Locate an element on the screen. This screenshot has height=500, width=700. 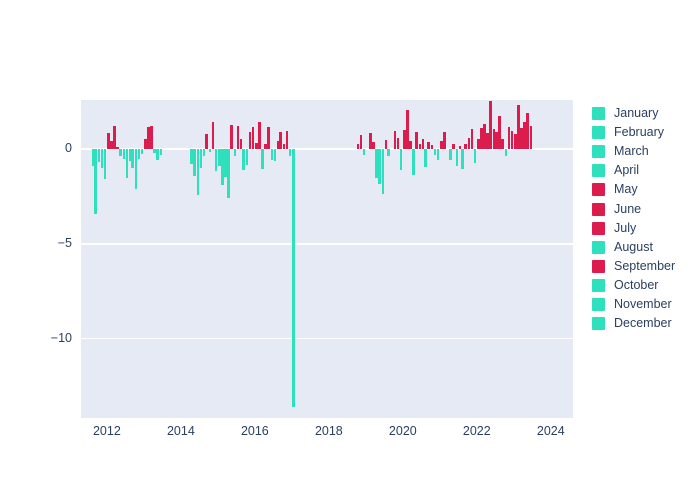
y-tick-label: −5 is located at coordinates (64, 242).